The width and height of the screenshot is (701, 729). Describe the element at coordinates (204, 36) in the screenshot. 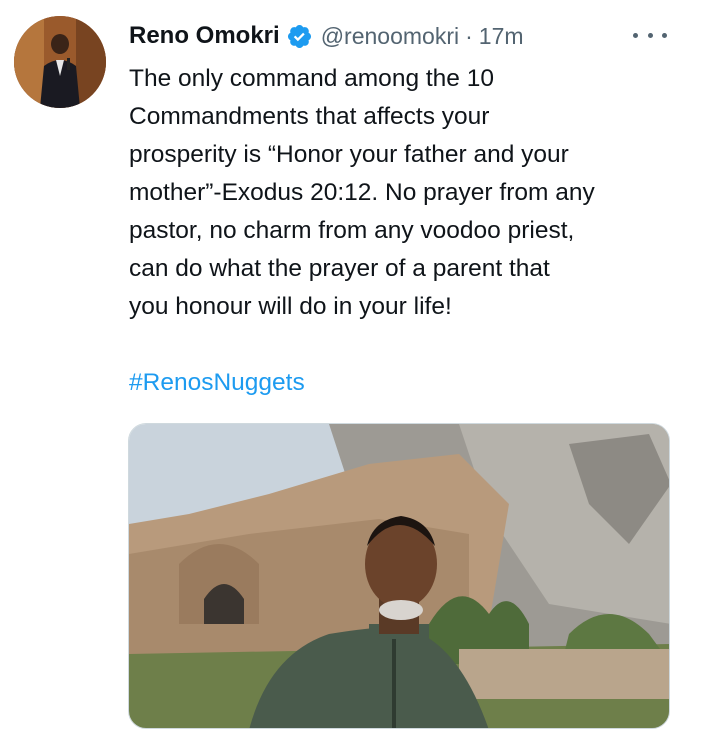

I see `author-name: Reno Omokri` at that location.